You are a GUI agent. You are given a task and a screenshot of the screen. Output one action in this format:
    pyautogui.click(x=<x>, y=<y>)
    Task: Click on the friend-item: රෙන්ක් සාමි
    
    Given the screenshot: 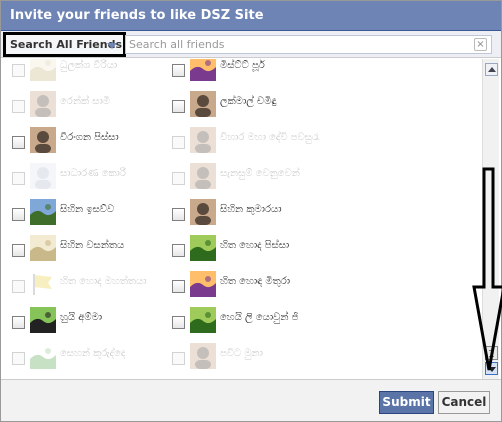 What is the action you would take?
    pyautogui.click(x=92, y=106)
    